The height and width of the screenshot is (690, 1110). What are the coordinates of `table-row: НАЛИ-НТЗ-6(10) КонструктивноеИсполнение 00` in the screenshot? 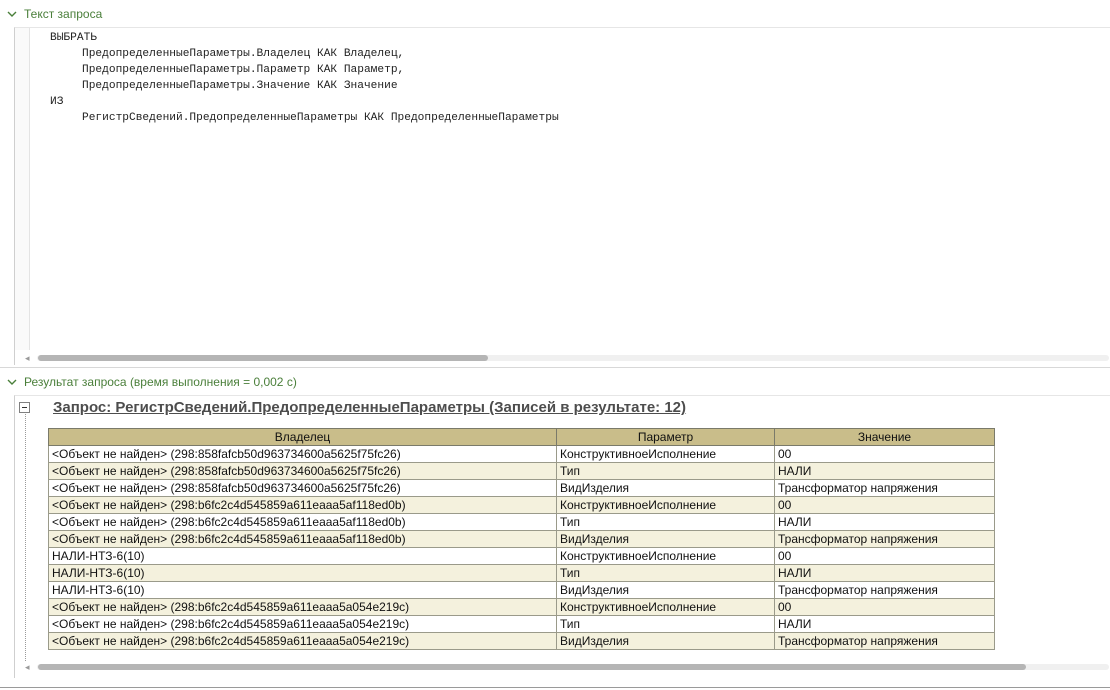 It's located at (521, 556).